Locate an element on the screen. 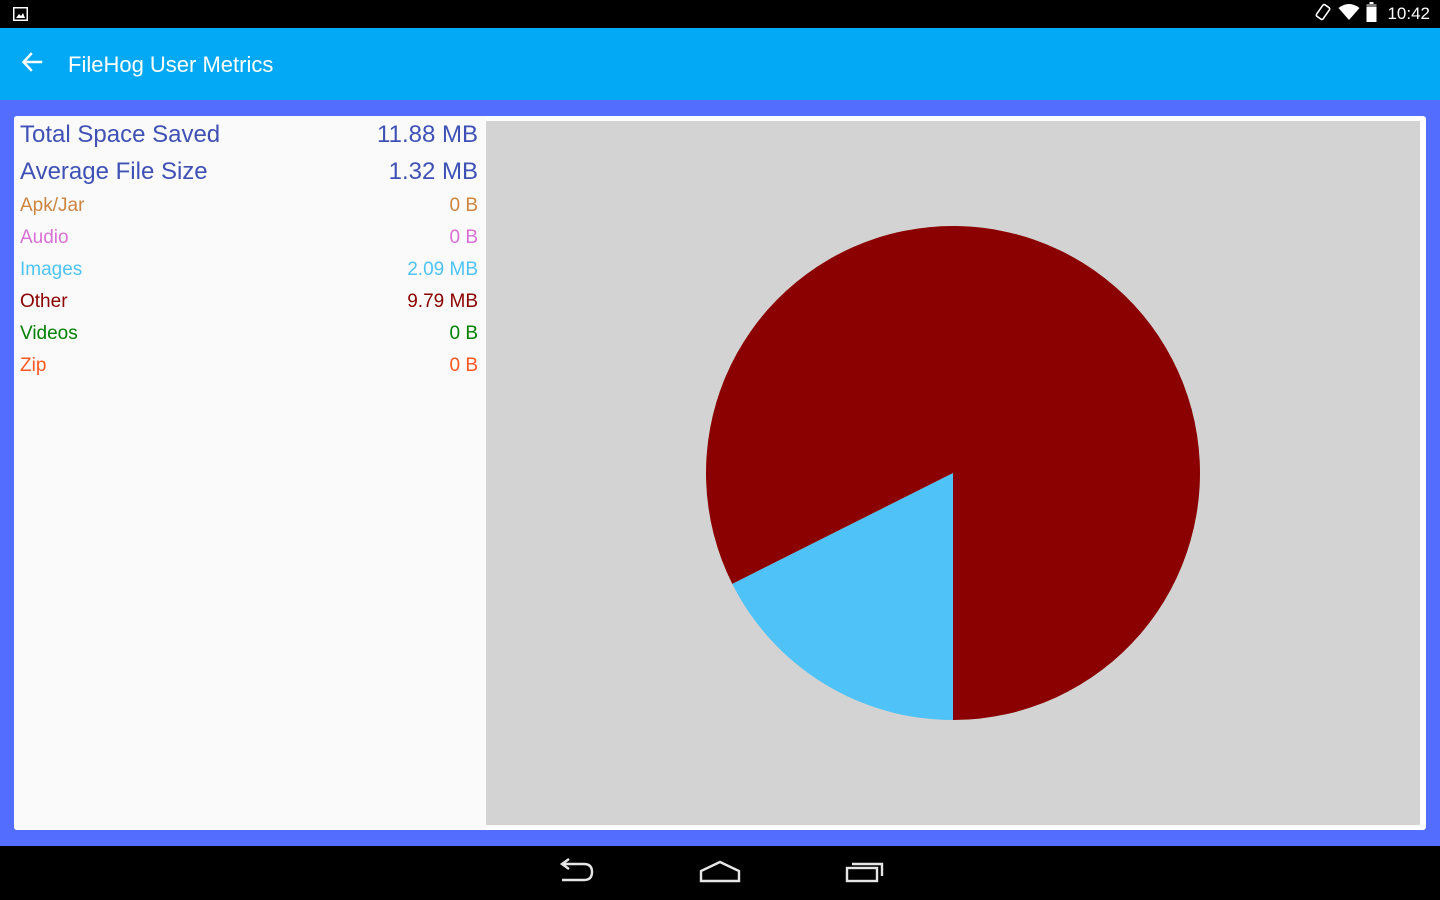  recents-nav-icon is located at coordinates (865, 873).